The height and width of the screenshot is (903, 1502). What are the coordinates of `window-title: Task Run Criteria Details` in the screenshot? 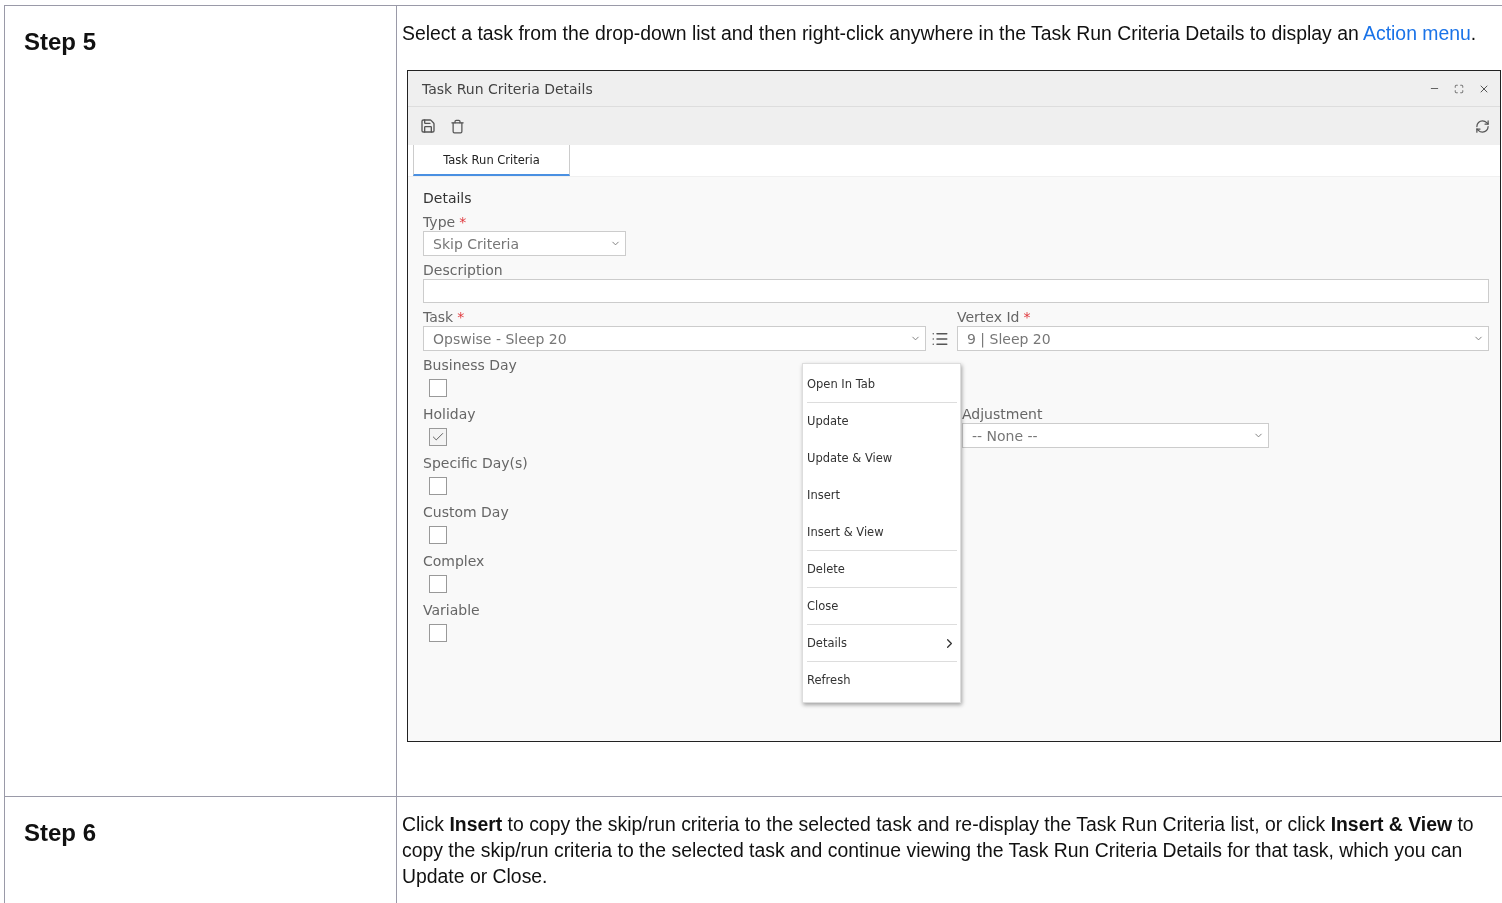 It's located at (508, 88).